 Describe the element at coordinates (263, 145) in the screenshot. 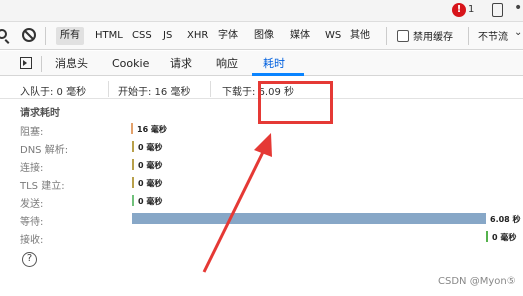

I see `arrow-head` at that location.